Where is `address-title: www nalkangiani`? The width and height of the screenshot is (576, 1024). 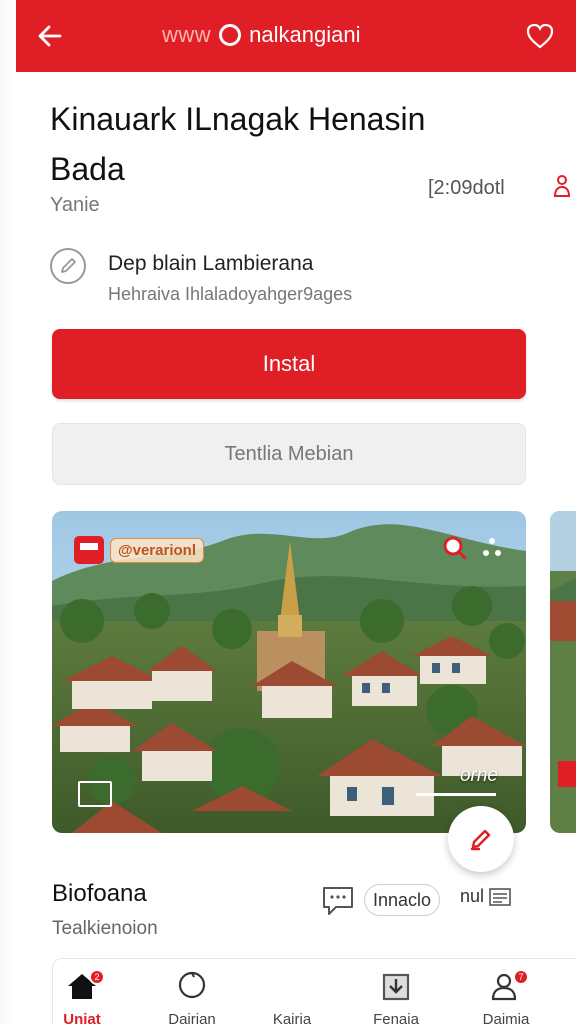
address-title: www nalkangiani is located at coordinates (261, 35).